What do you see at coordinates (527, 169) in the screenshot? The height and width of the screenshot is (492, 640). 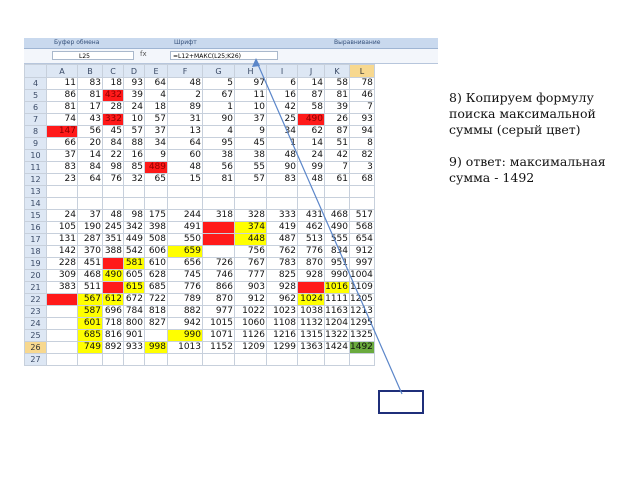 I see `caption-answer-text: 9) ответ: максимальная сумма - 1492` at bounding box center [527, 169].